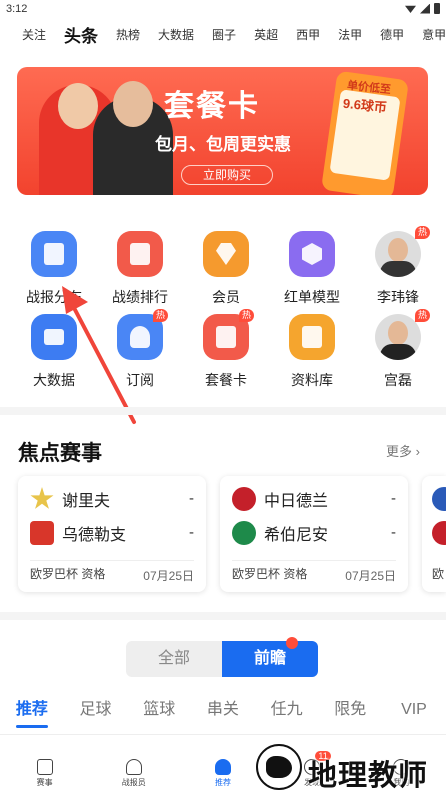  Describe the element at coordinates (287, 711) in the screenshot. I see `tab-renjiu: 任九` at that location.